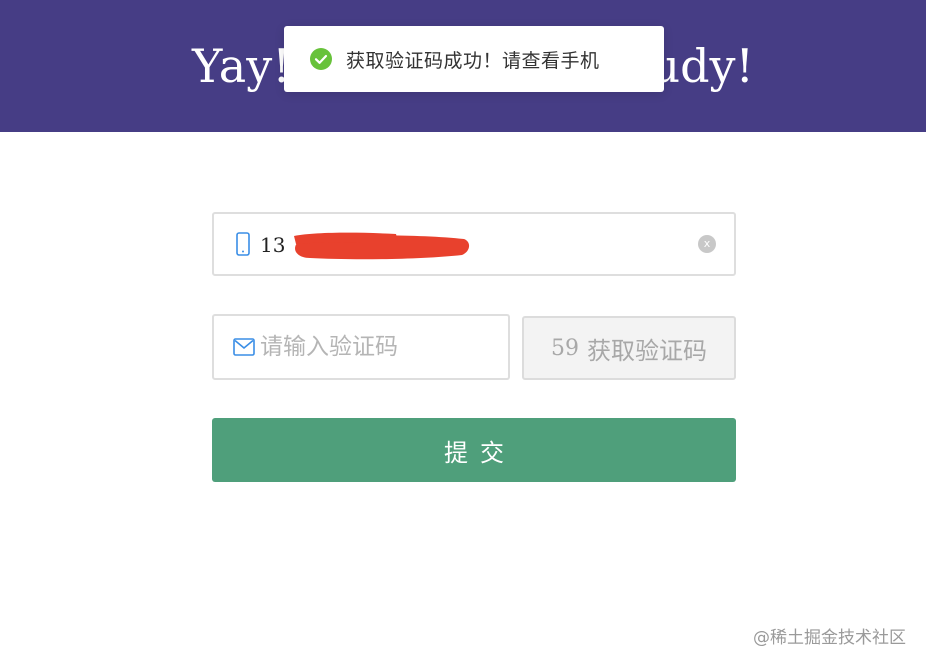 This screenshot has width=926, height=668. Describe the element at coordinates (829, 638) in the screenshot. I see `watermark: @稀土掘金技术社区` at that location.